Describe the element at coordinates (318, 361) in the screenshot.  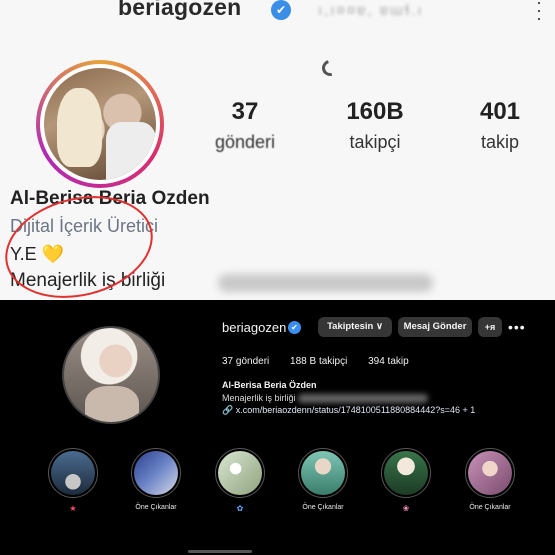
I see `desktop-followers-count: 188 B takipçi` at that location.